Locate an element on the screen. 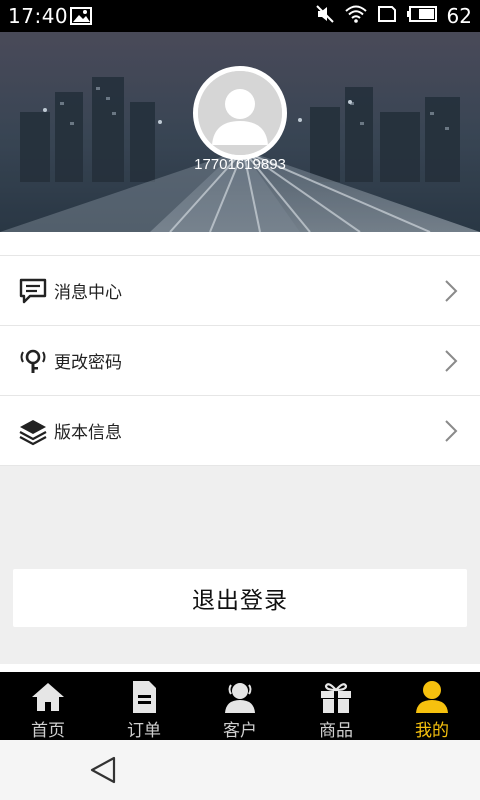 This screenshot has width=480, height=800. battery-icon is located at coordinates (421, 16).